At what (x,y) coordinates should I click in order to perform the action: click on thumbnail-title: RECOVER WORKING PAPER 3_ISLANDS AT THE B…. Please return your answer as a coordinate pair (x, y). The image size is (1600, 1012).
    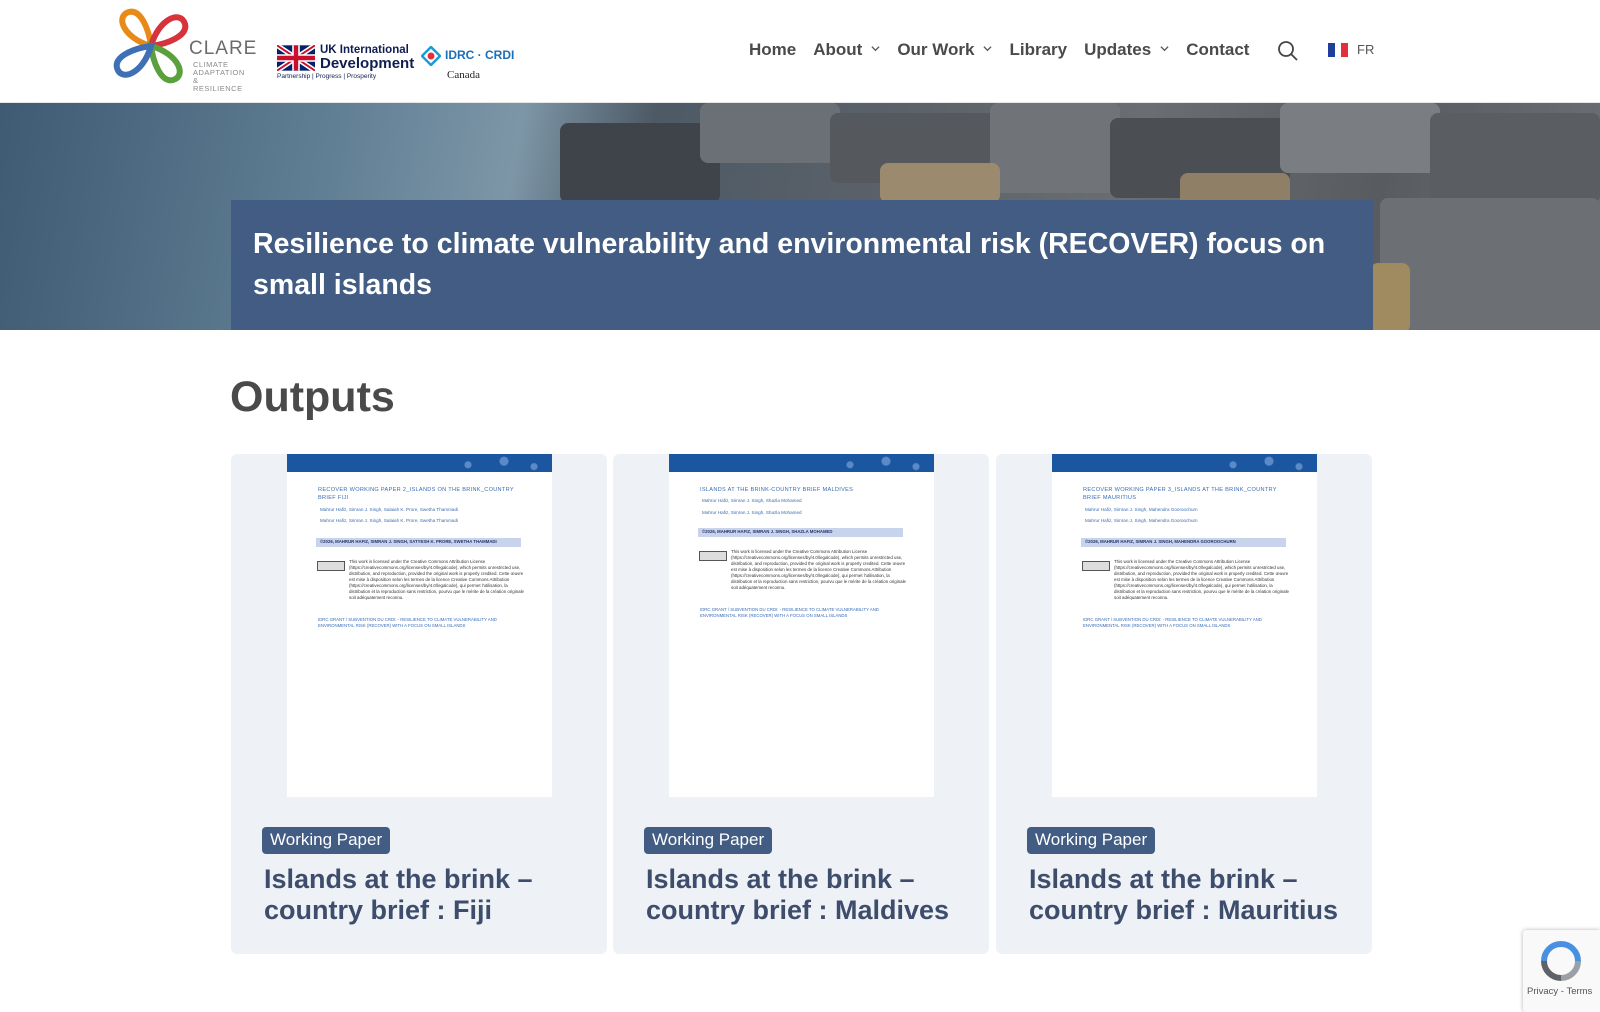
    Looking at the image, I should click on (1180, 494).